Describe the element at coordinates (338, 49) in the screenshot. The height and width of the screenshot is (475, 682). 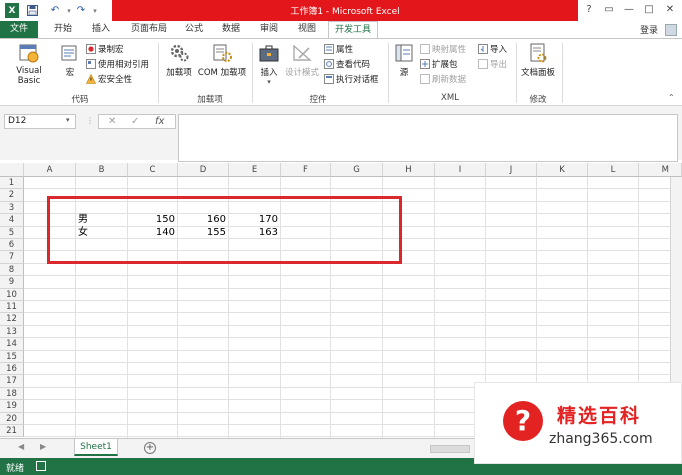
I see `properties-button: 属性` at that location.